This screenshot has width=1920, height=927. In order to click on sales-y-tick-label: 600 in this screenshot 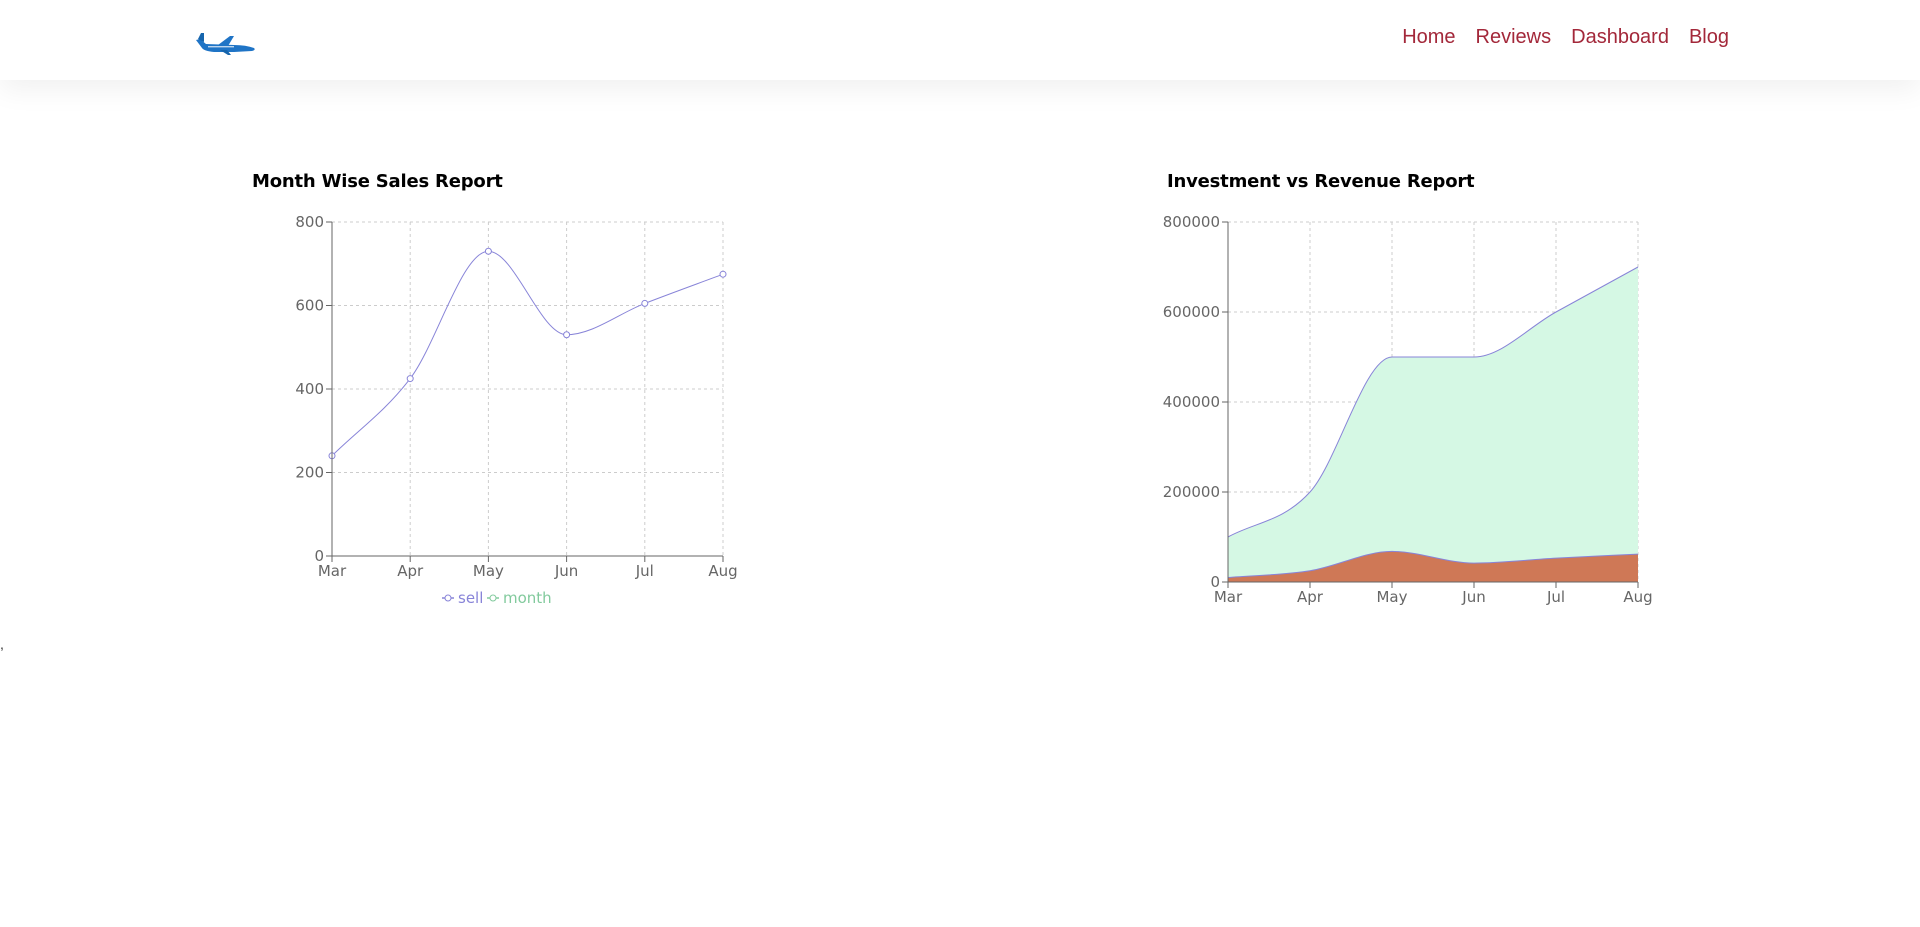, I will do `click(309, 306)`.